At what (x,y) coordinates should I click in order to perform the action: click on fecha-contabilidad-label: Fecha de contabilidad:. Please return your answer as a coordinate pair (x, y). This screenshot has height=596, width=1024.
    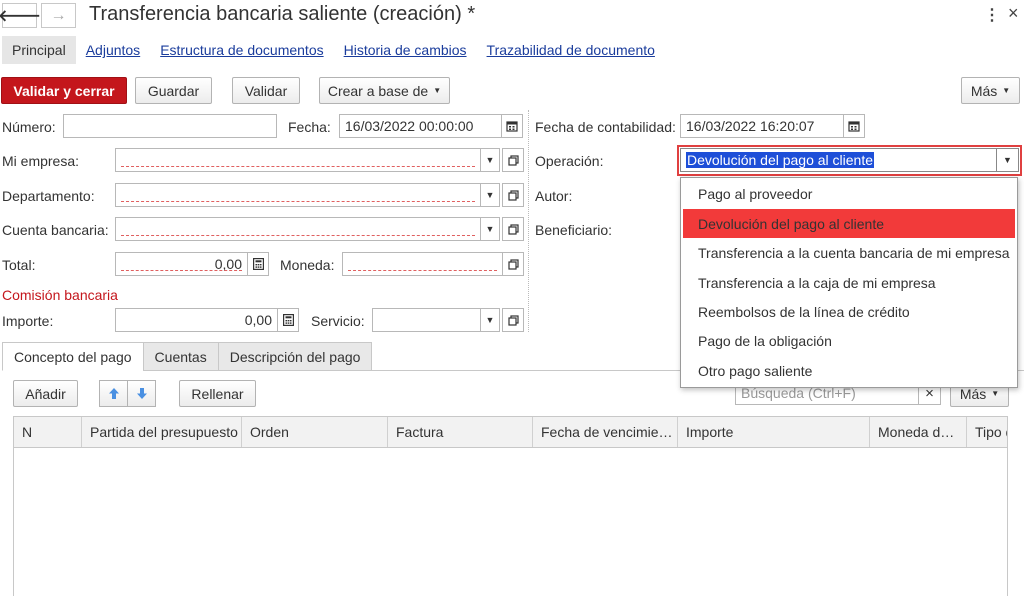
    Looking at the image, I should click on (605, 127).